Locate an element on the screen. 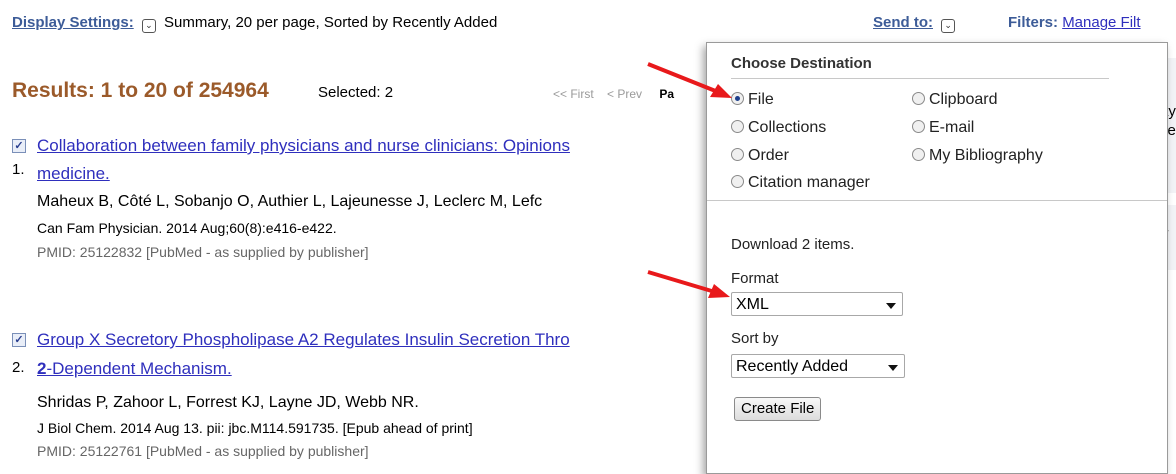 Image resolution: width=1176 pixels, height=474 pixels. send-to: Send to: ⌄ is located at coordinates (916, 23).